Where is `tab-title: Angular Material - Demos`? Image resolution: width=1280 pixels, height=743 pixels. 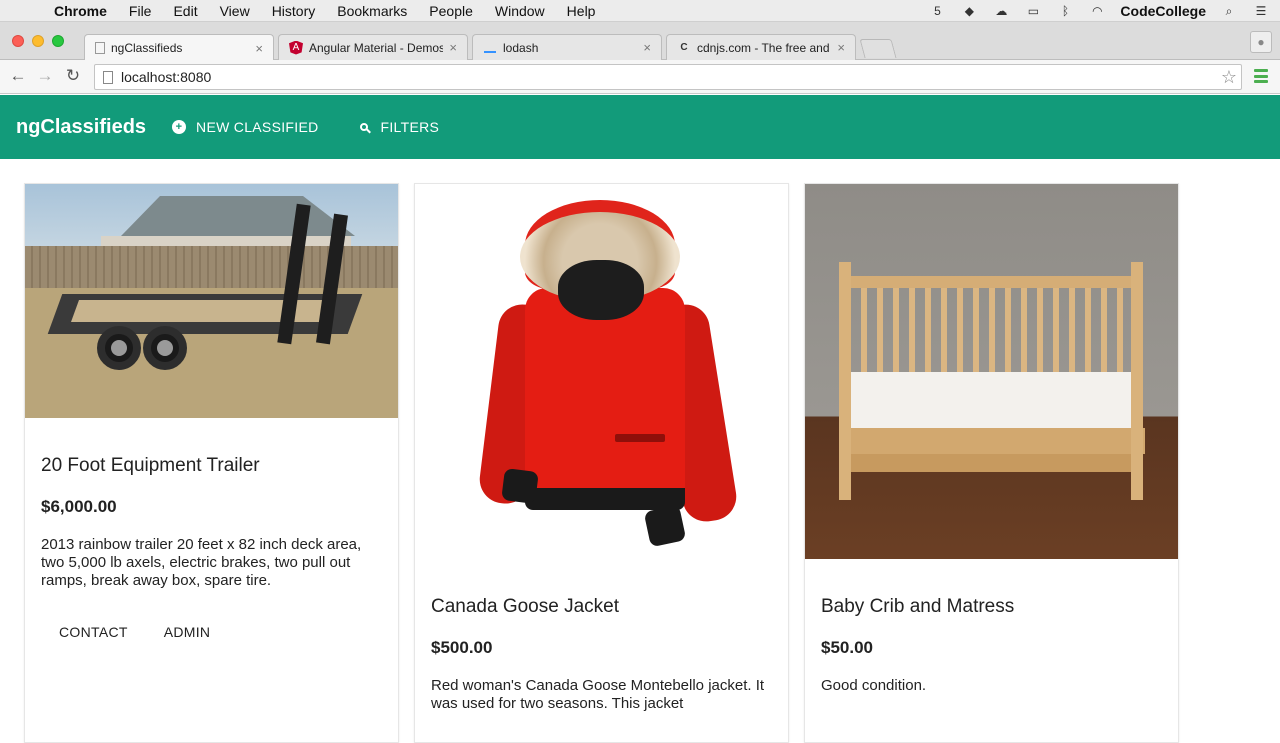 tab-title: Angular Material - Demos is located at coordinates (376, 47).